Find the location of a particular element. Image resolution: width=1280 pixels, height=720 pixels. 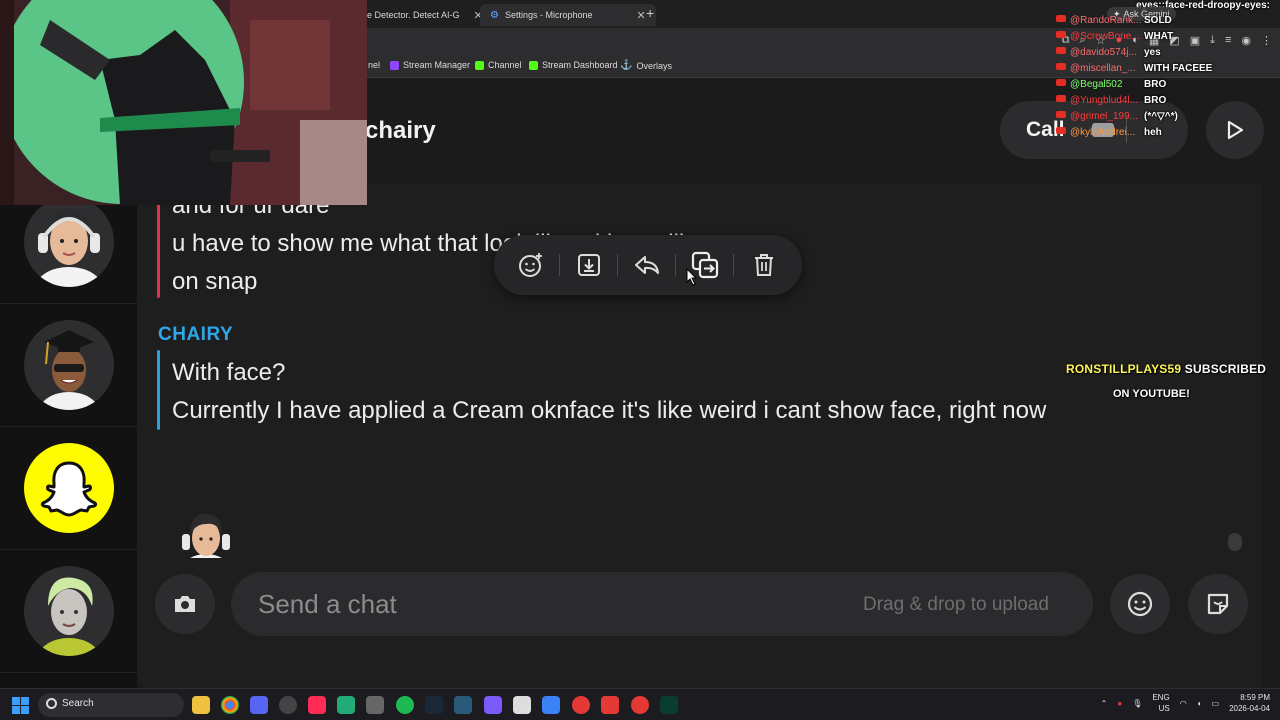

stream-chat-row: @Yungblud4l... BRO is located at coordinates (1116, 102).